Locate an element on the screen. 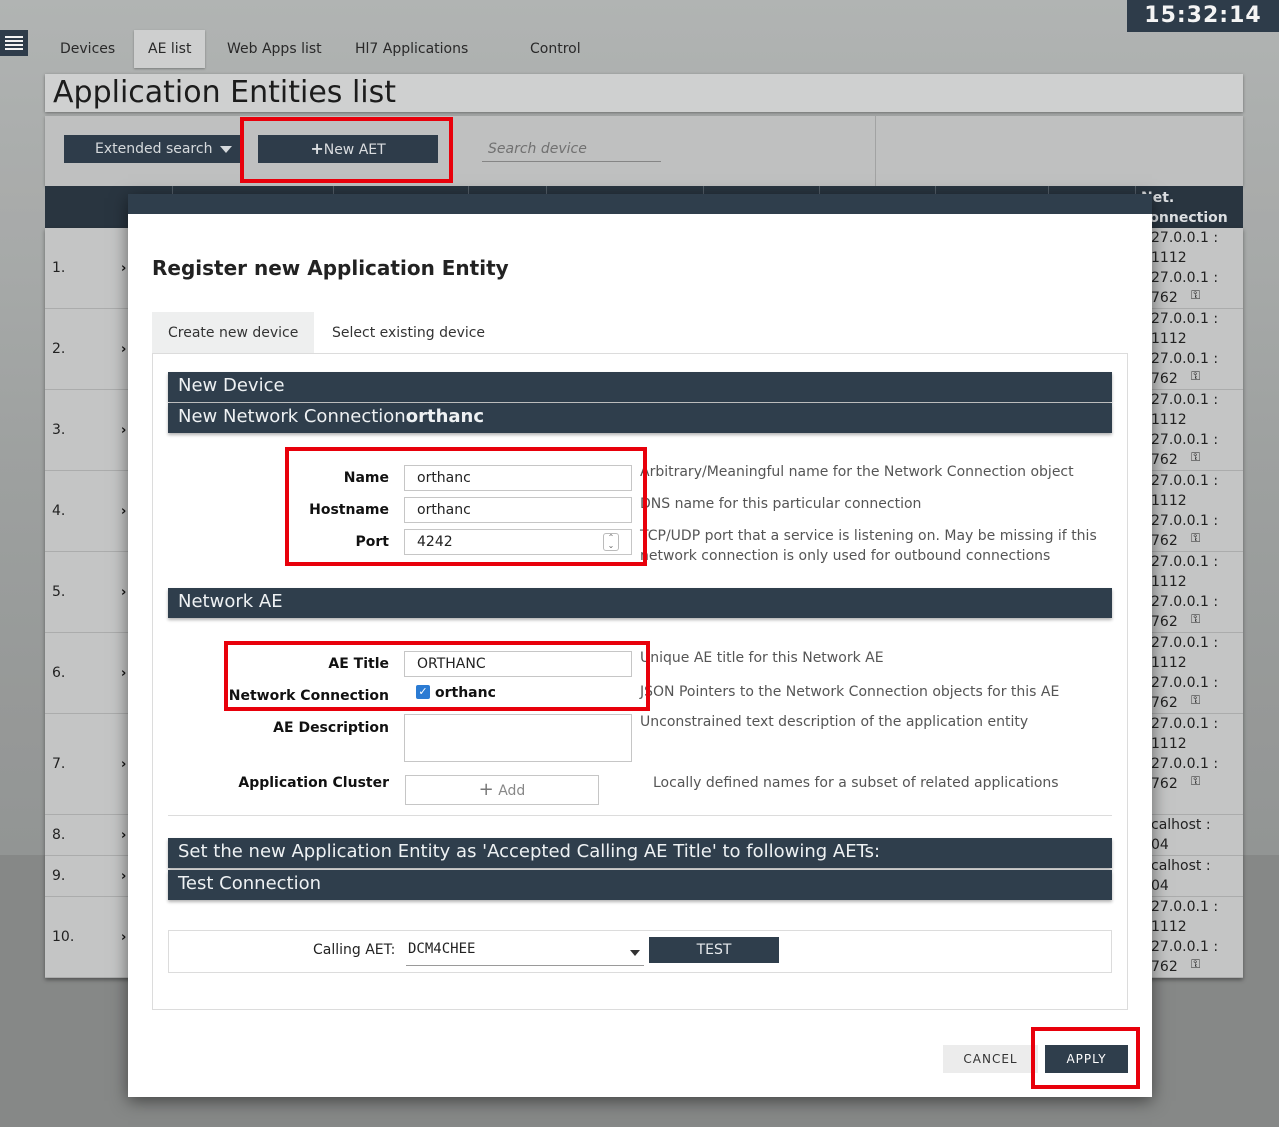 The height and width of the screenshot is (1127, 1279). port-label: Port is located at coordinates (372, 542).